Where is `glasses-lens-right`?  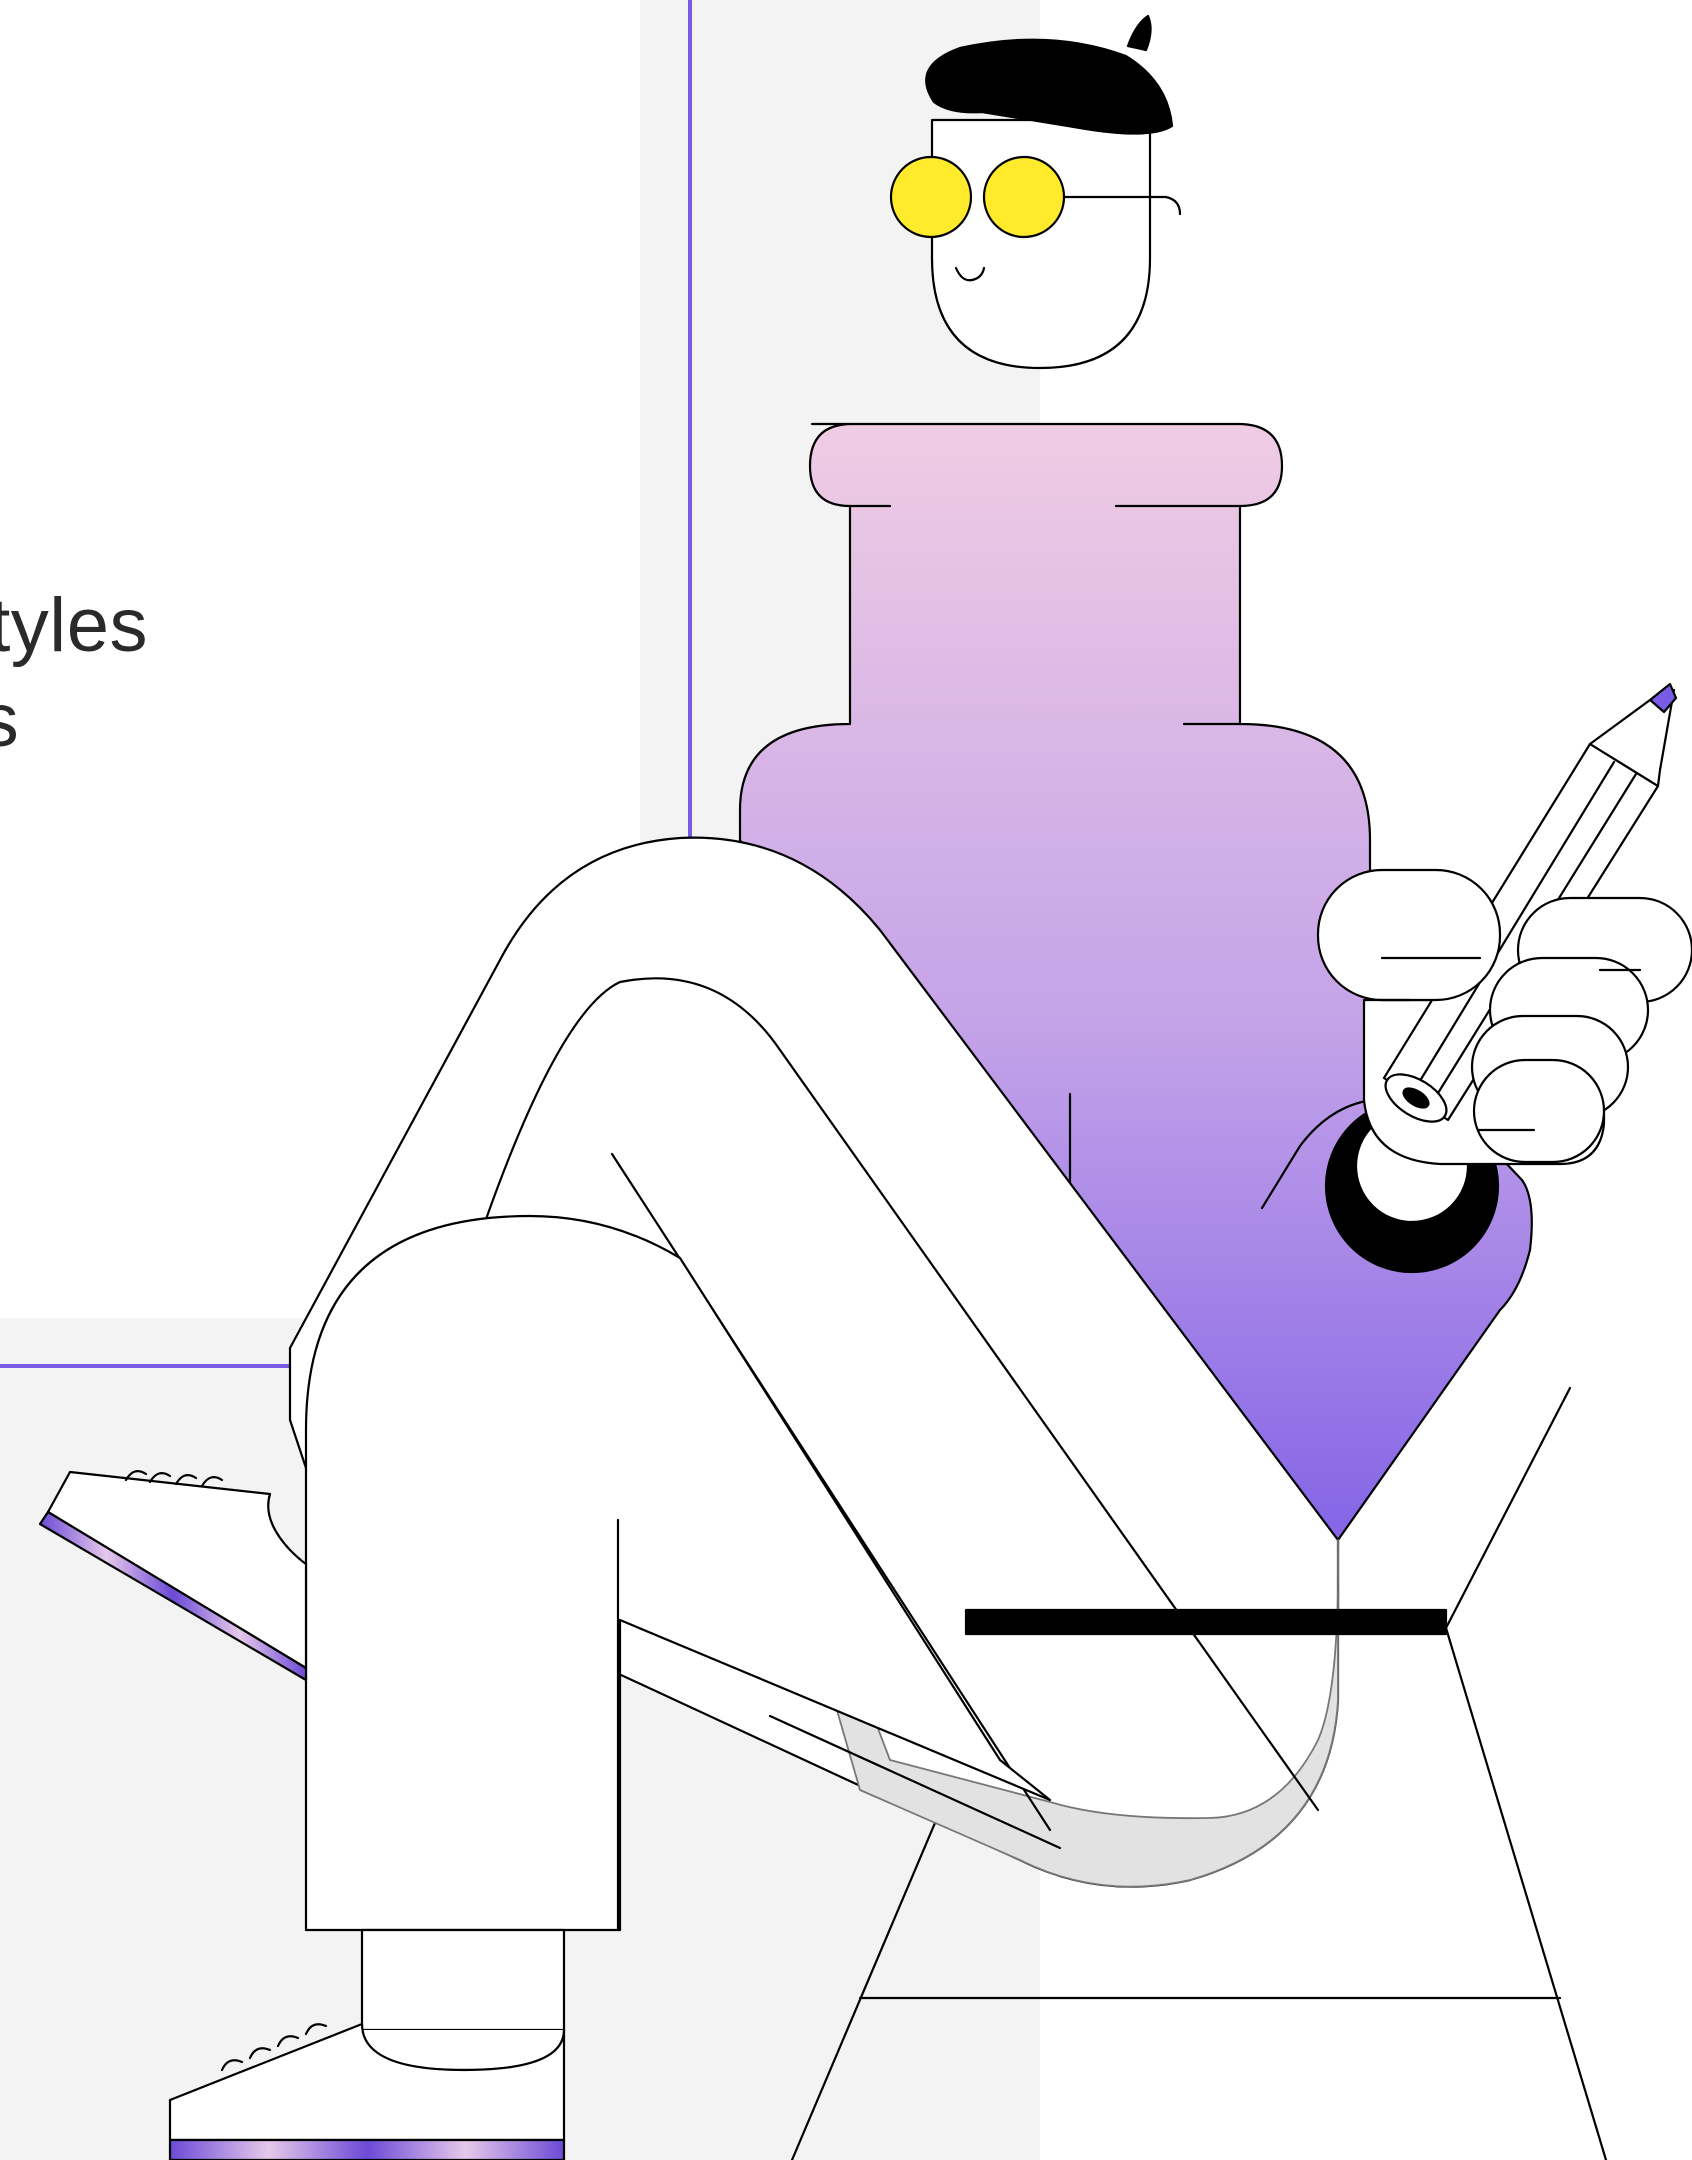
glasses-lens-right is located at coordinates (1024, 197).